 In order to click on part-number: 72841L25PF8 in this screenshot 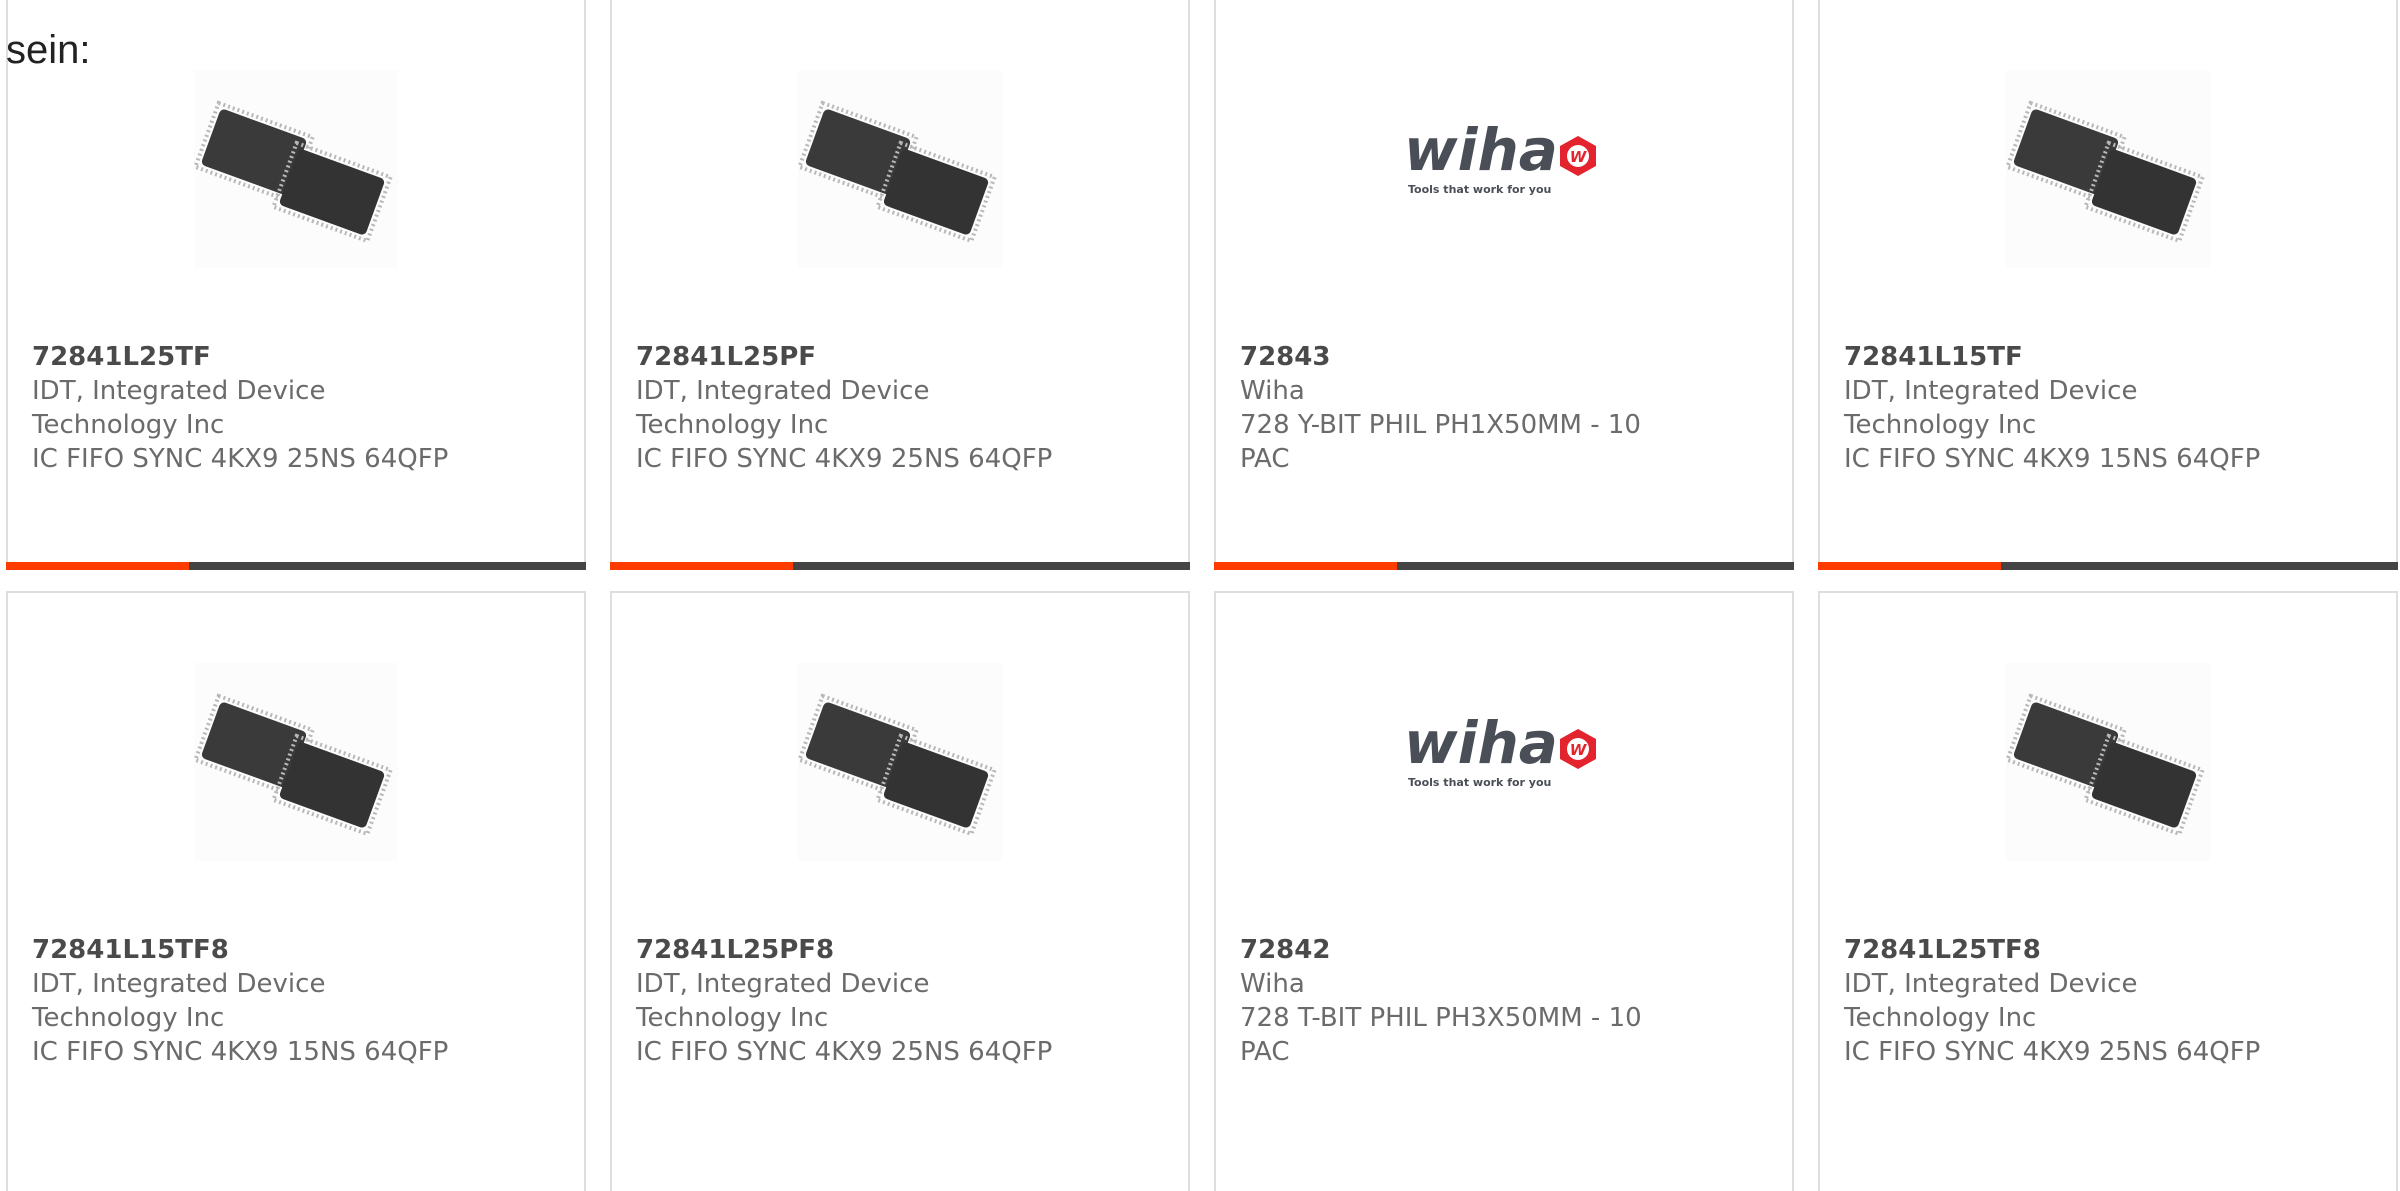, I will do `click(866, 950)`.